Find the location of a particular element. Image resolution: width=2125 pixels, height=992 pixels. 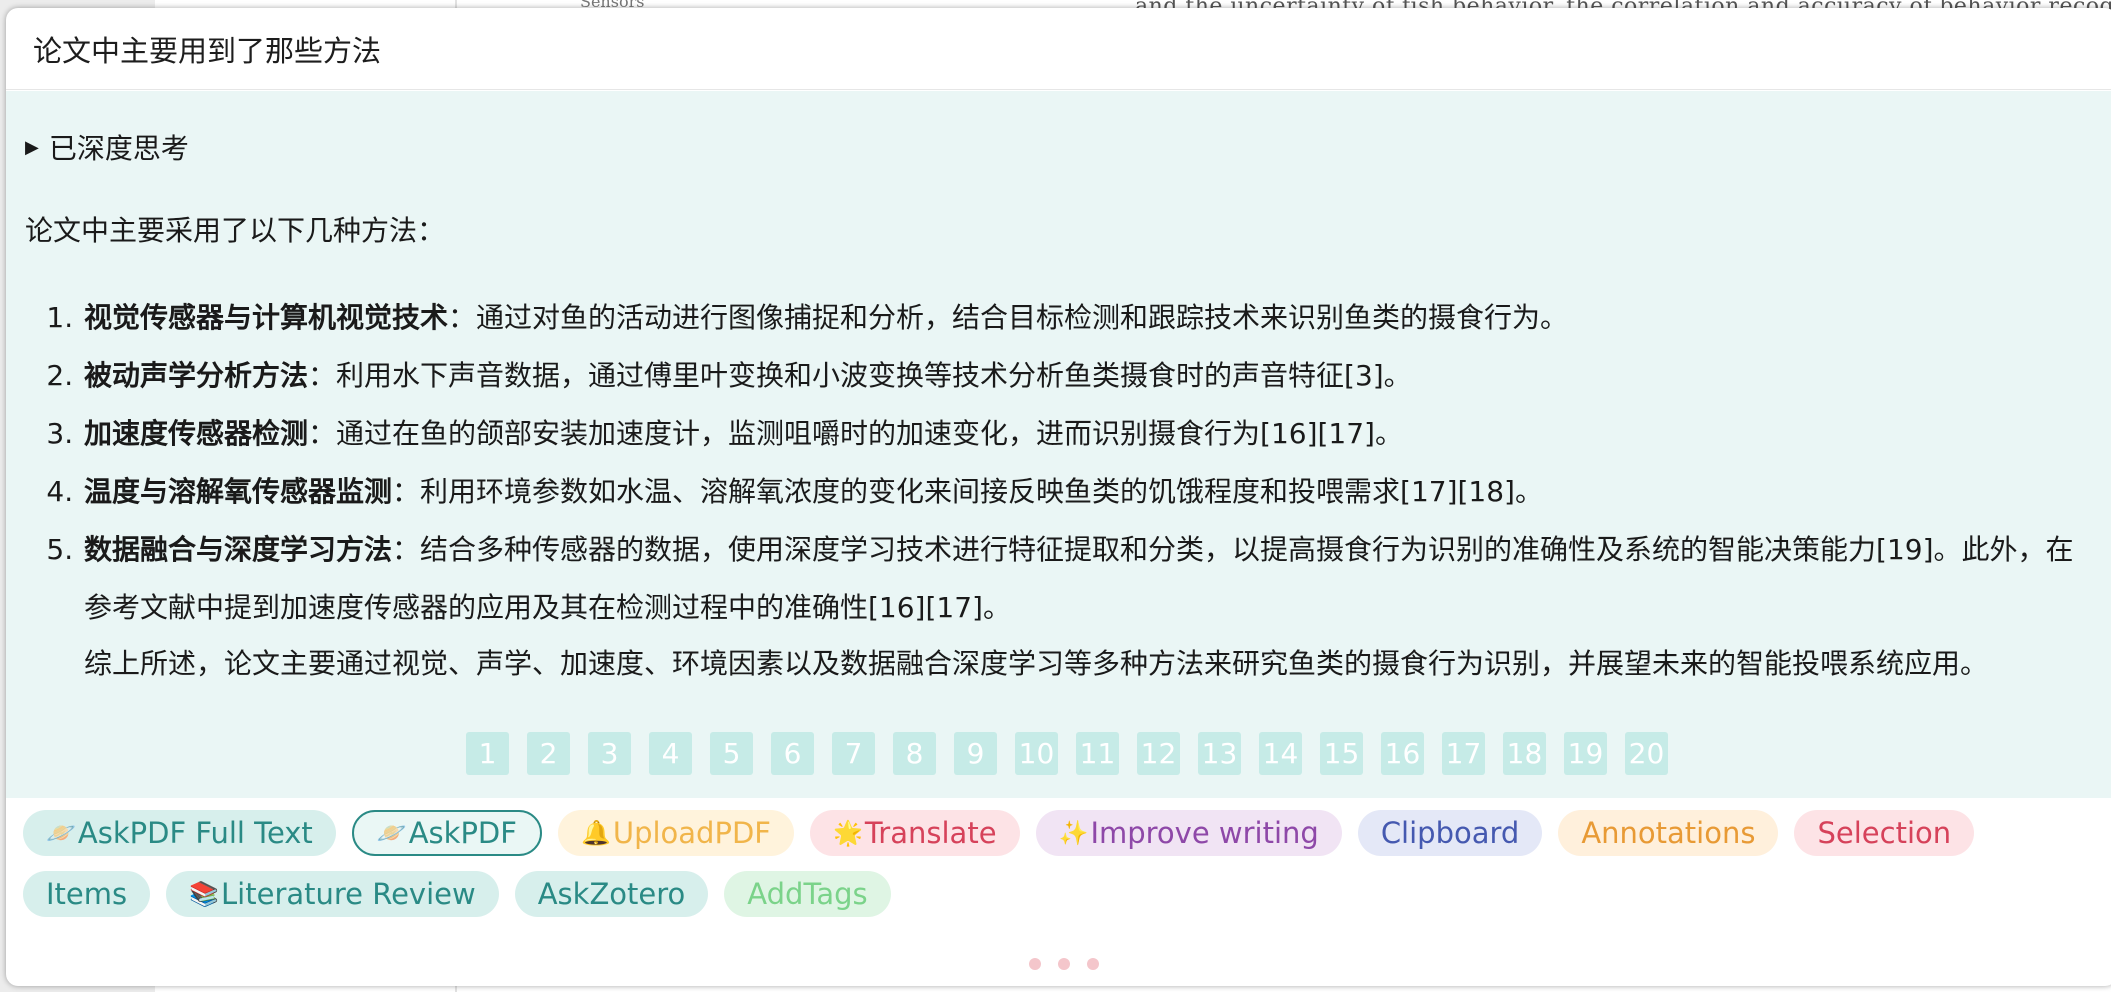

clipboard-button: Clipboard is located at coordinates (1450, 833).